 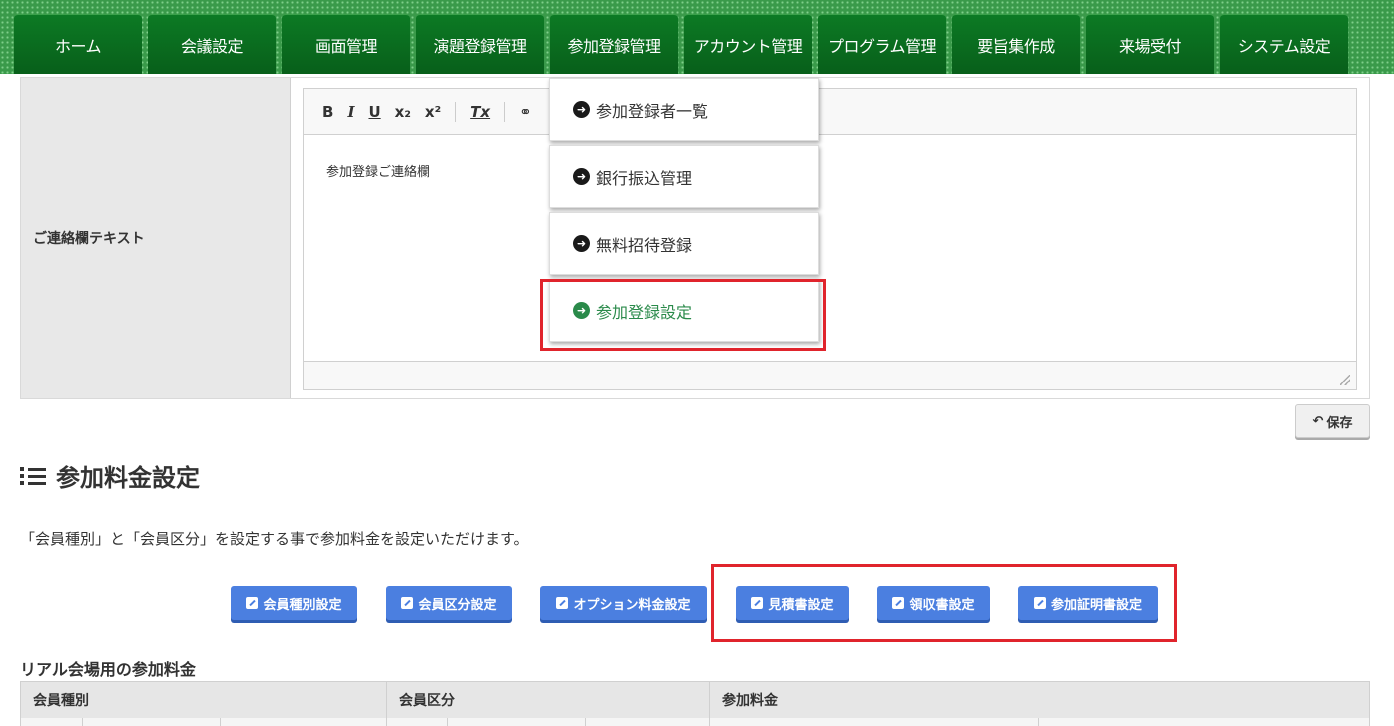 What do you see at coordinates (882, 44) in the screenshot?
I see `nav-program-management: プログラム管理` at bounding box center [882, 44].